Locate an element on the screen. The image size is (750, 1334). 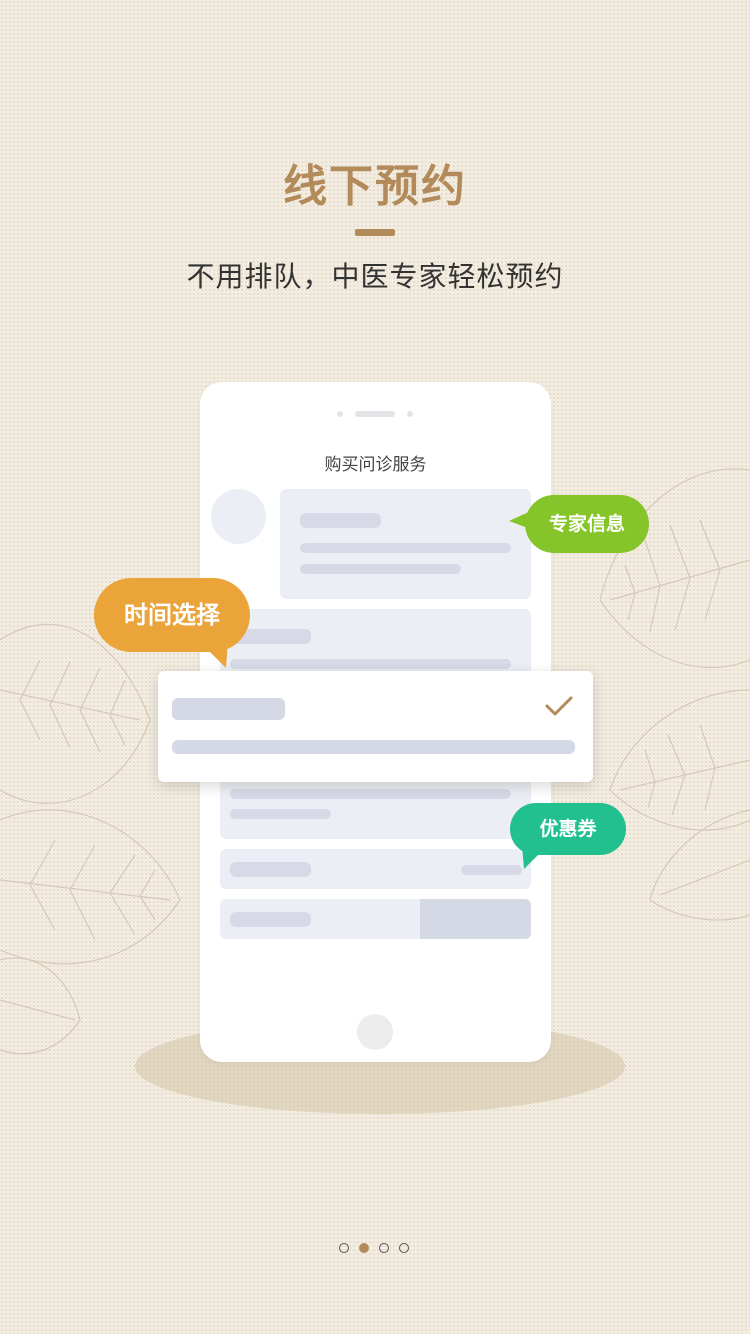
title-divider is located at coordinates (375, 232).